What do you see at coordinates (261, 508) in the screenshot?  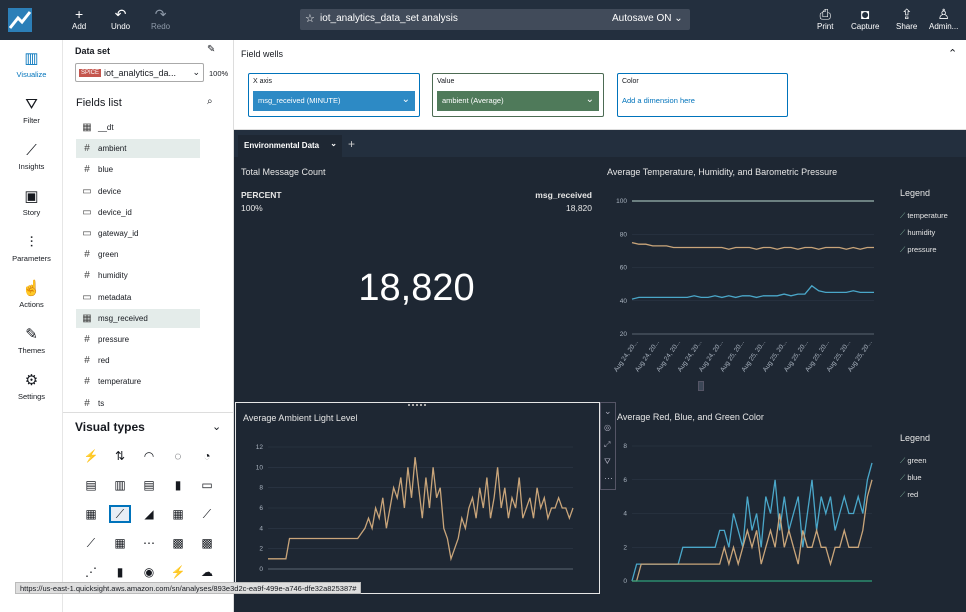 I see `y-tick-label: 6` at bounding box center [261, 508].